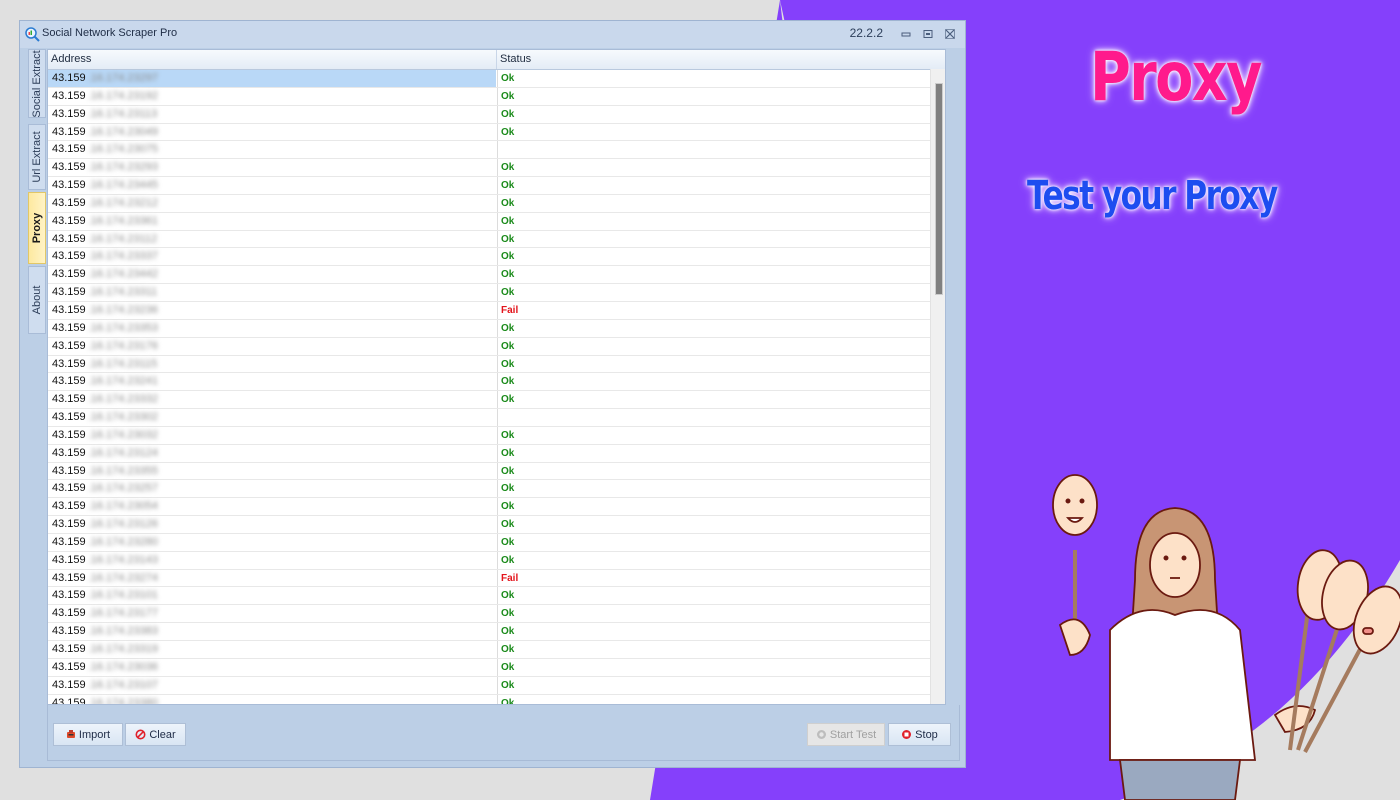 The width and height of the screenshot is (1400, 800). What do you see at coordinates (272, 417) in the screenshot?
I see `address-cell: 43.159.16.174.23302` at bounding box center [272, 417].